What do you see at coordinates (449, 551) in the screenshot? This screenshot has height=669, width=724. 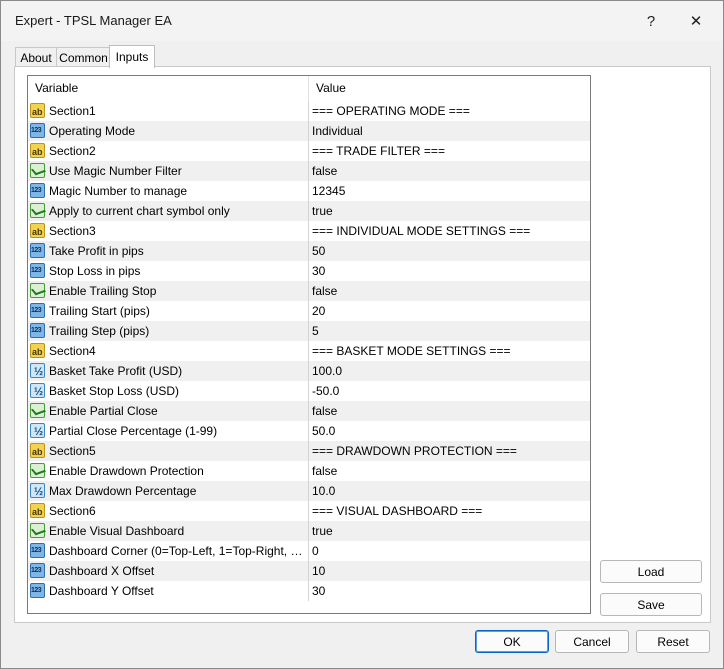 I see `value-cell: 0` at bounding box center [449, 551].